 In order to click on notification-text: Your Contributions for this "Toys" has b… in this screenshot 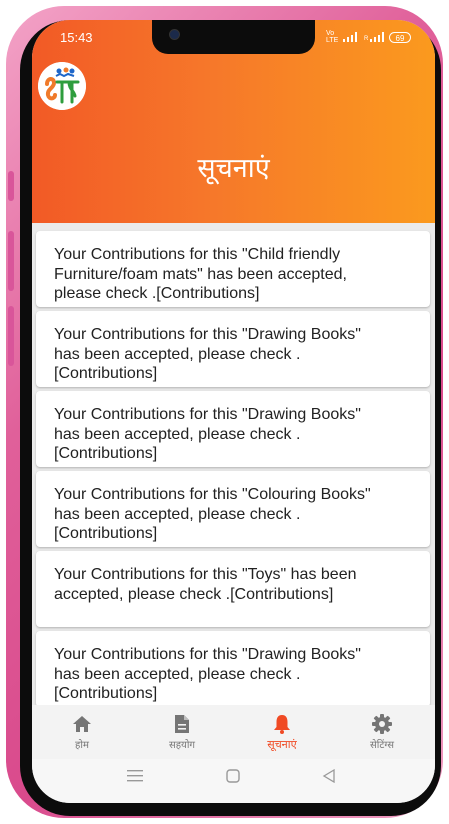, I will do `click(205, 584)`.